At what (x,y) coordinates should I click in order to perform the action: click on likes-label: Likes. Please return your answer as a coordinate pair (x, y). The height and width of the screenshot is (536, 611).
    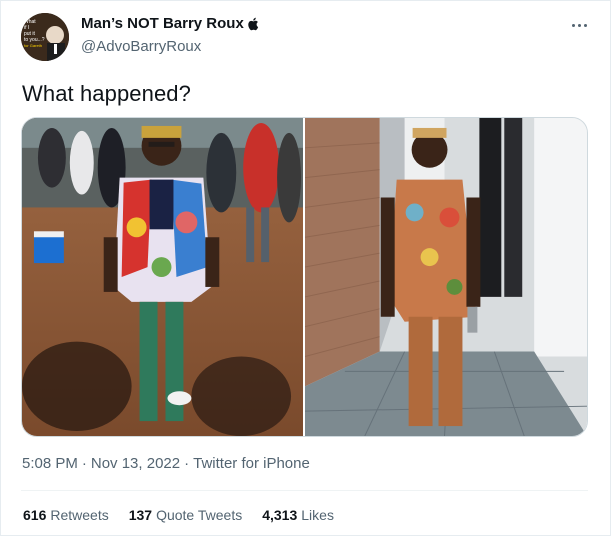
    Looking at the image, I should click on (317, 515).